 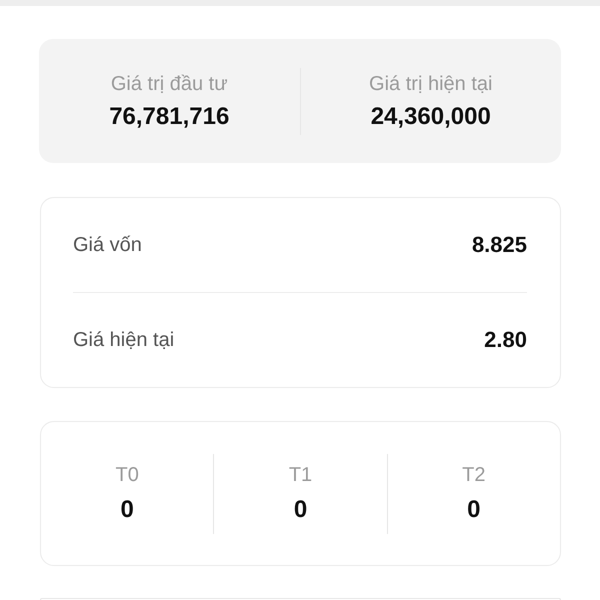 What do you see at coordinates (127, 475) in the screenshot?
I see `stat-label: T0` at bounding box center [127, 475].